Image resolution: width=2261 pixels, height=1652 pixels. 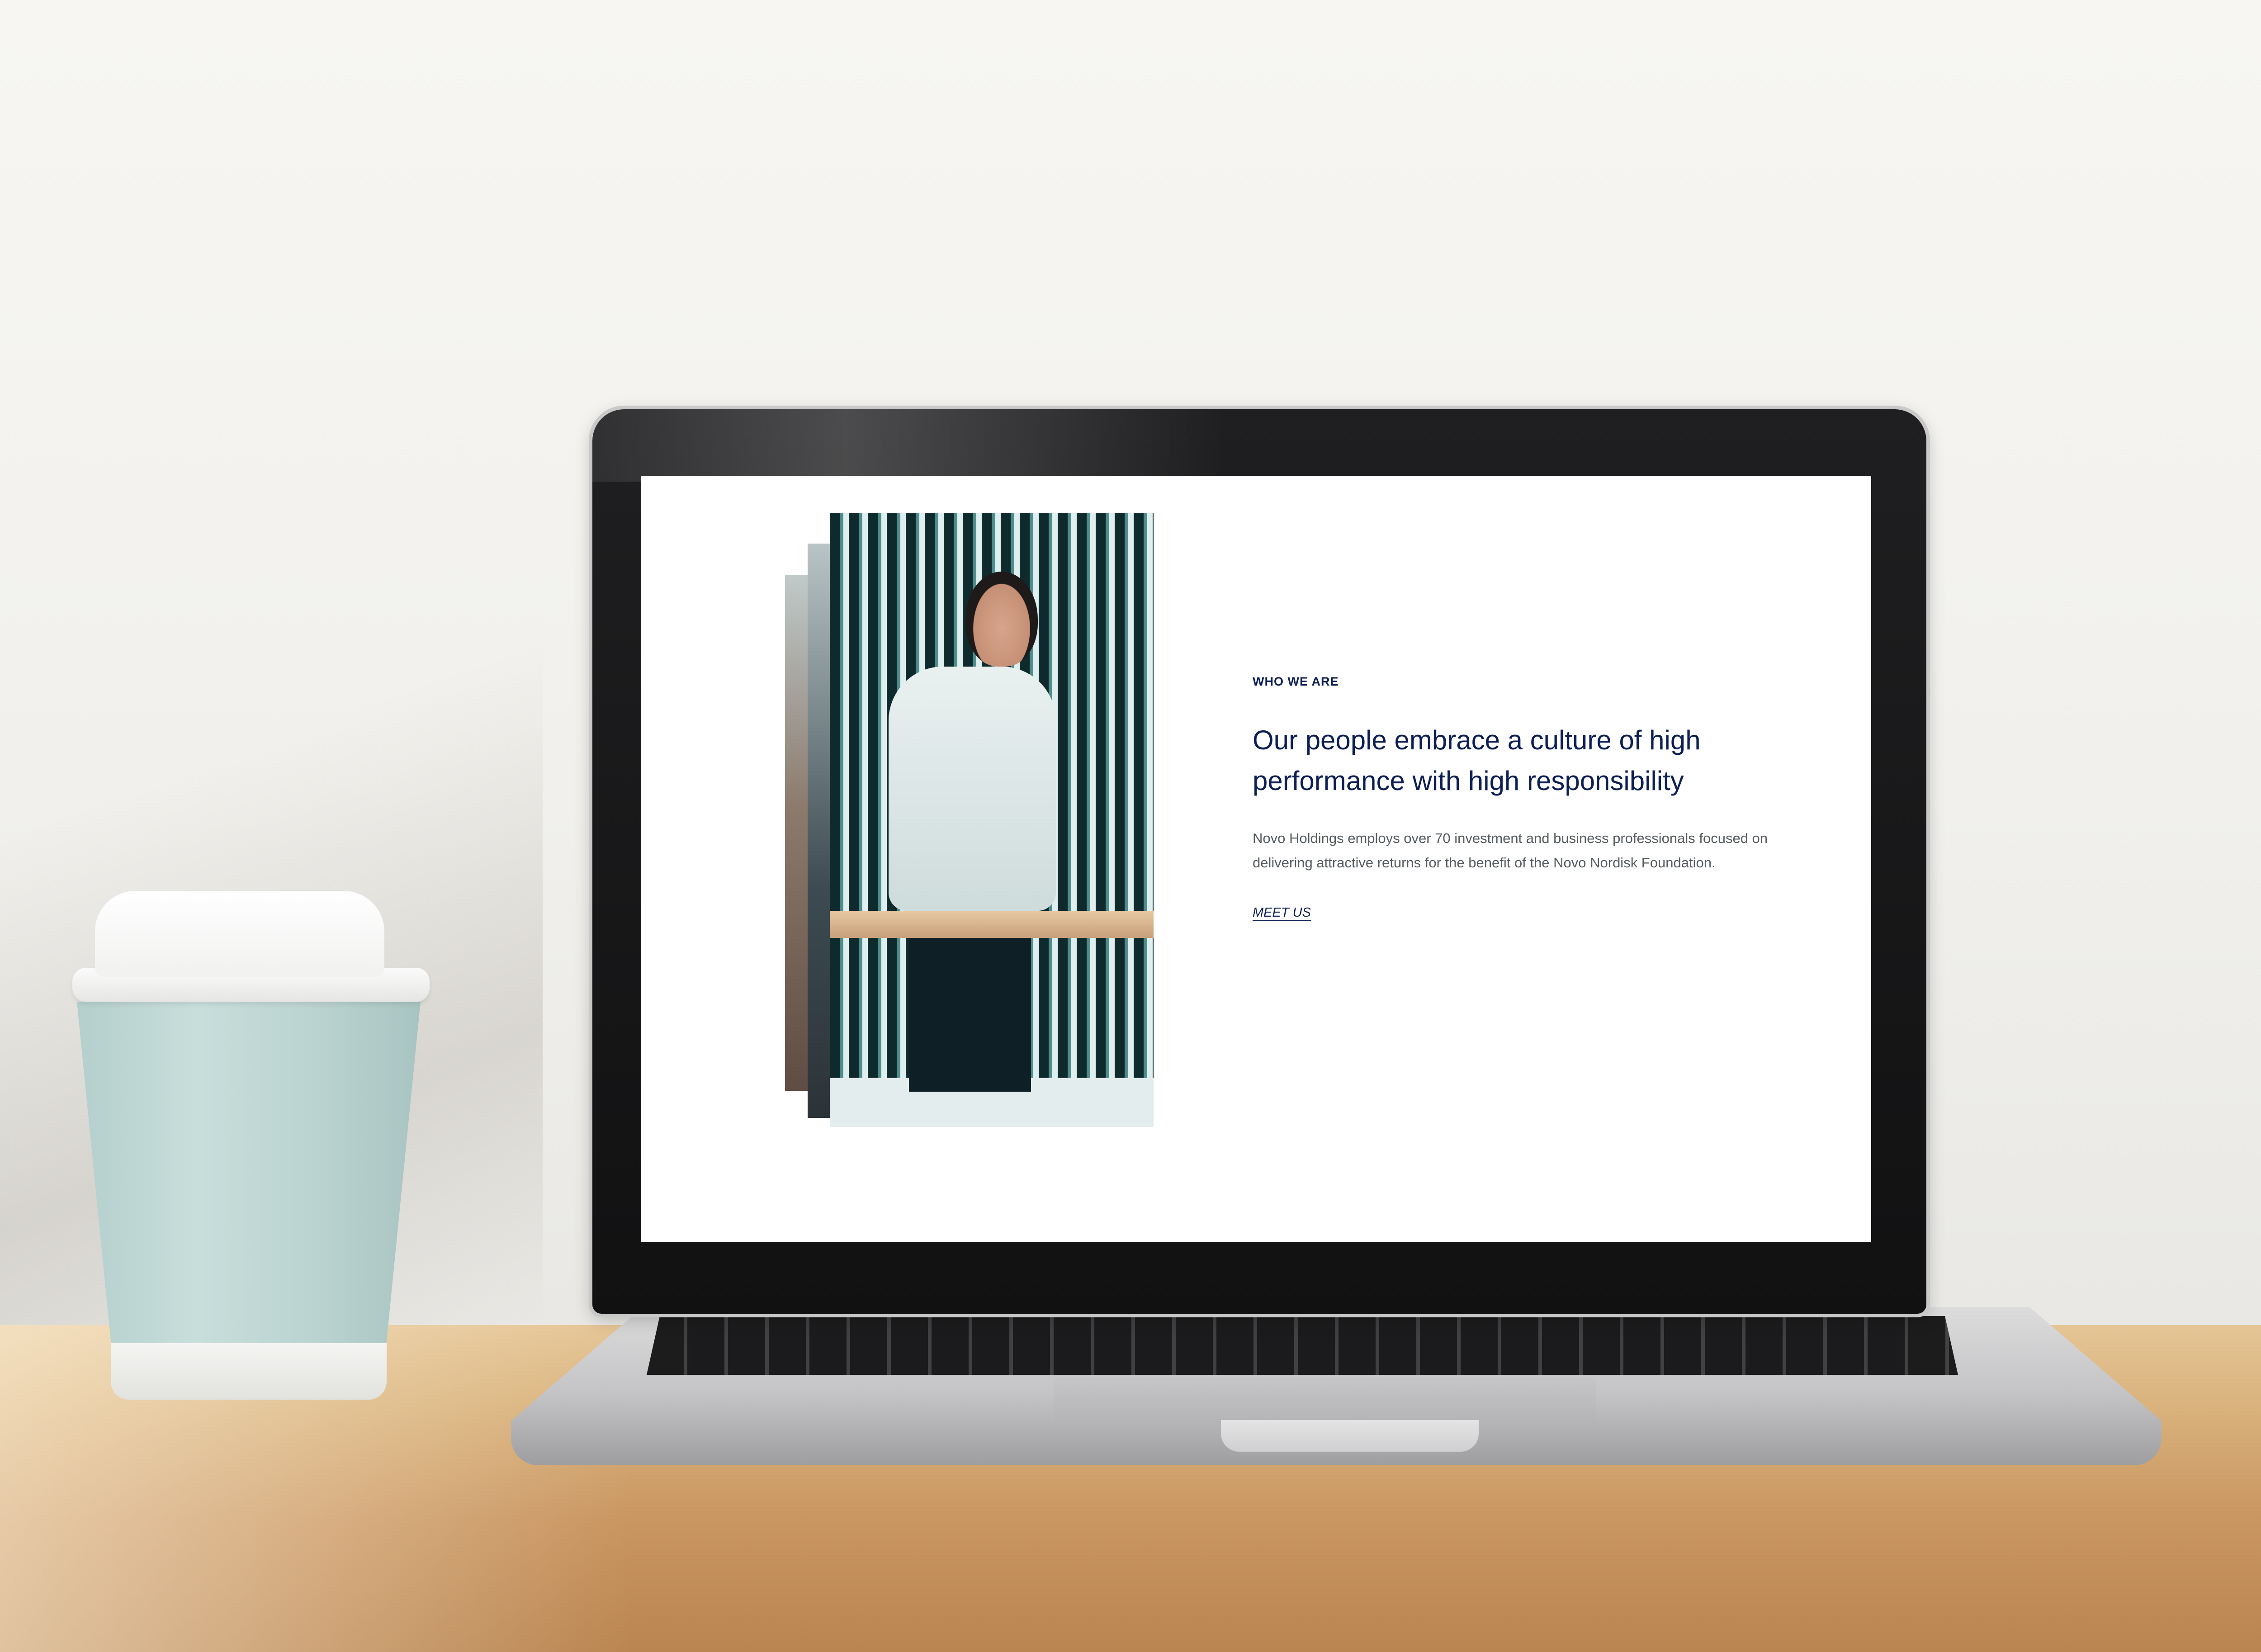 I want to click on team-photo, so click(x=992, y=820).